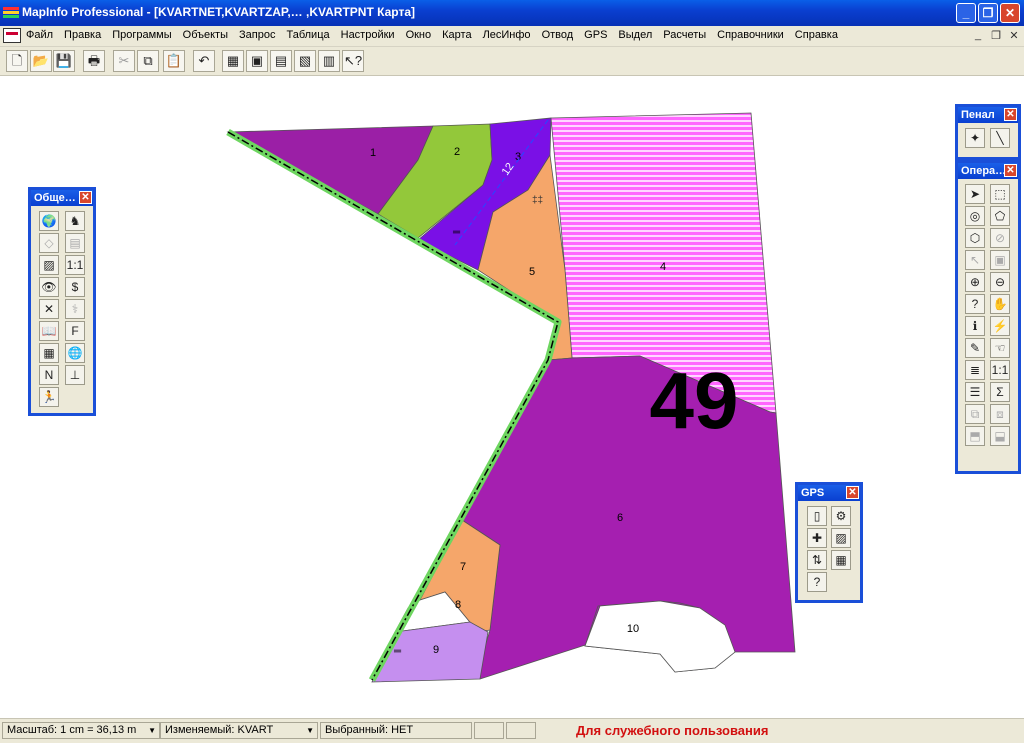 This screenshot has height=743, width=1024. Describe the element at coordinates (1000, 282) in the screenshot. I see `zoom-out-icon: ⊖` at that location.